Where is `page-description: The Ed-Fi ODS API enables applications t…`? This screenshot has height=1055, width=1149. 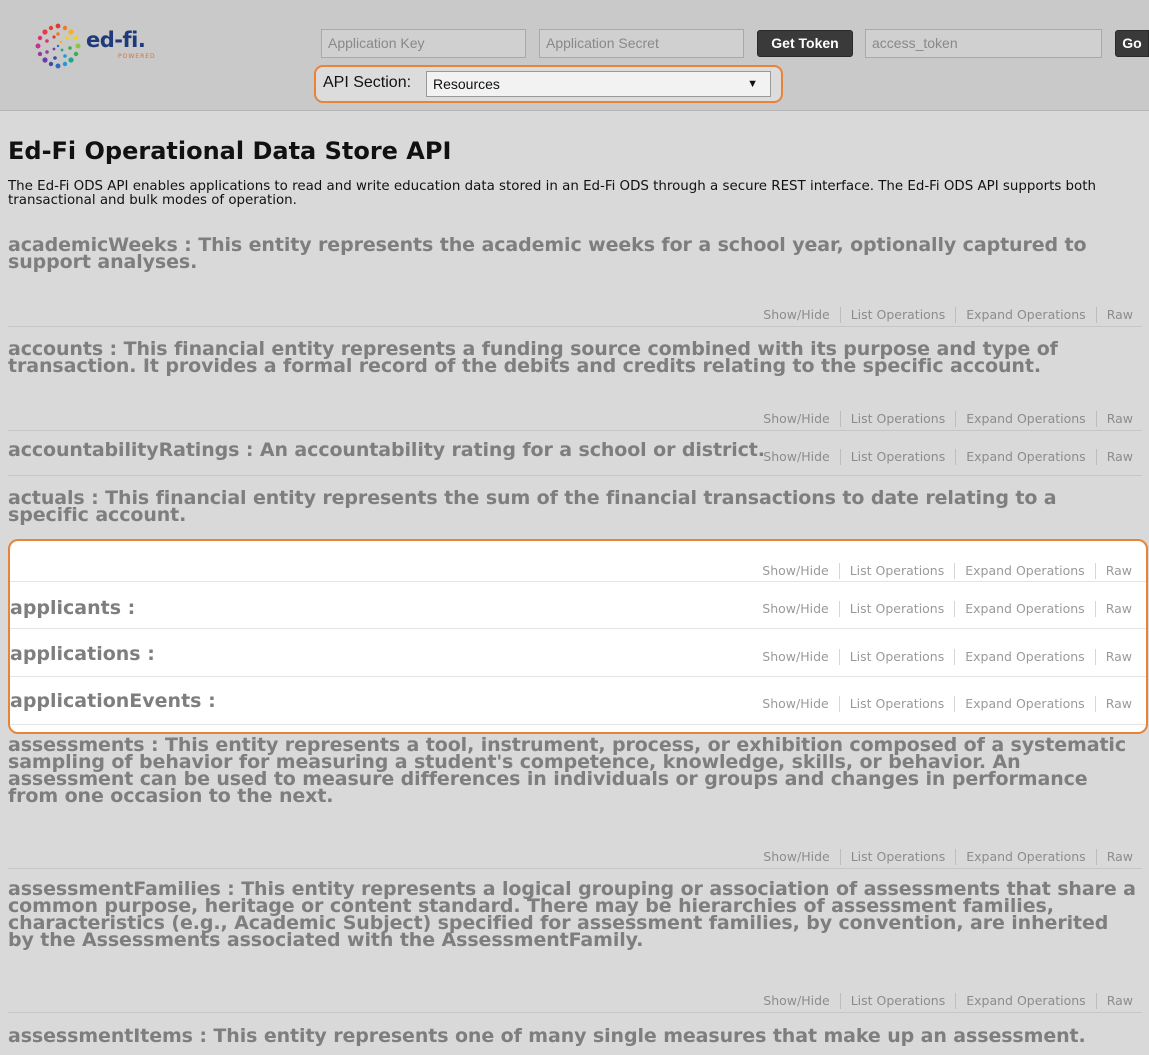 page-description: The Ed-Fi ODS API enables applications t… is located at coordinates (552, 193).